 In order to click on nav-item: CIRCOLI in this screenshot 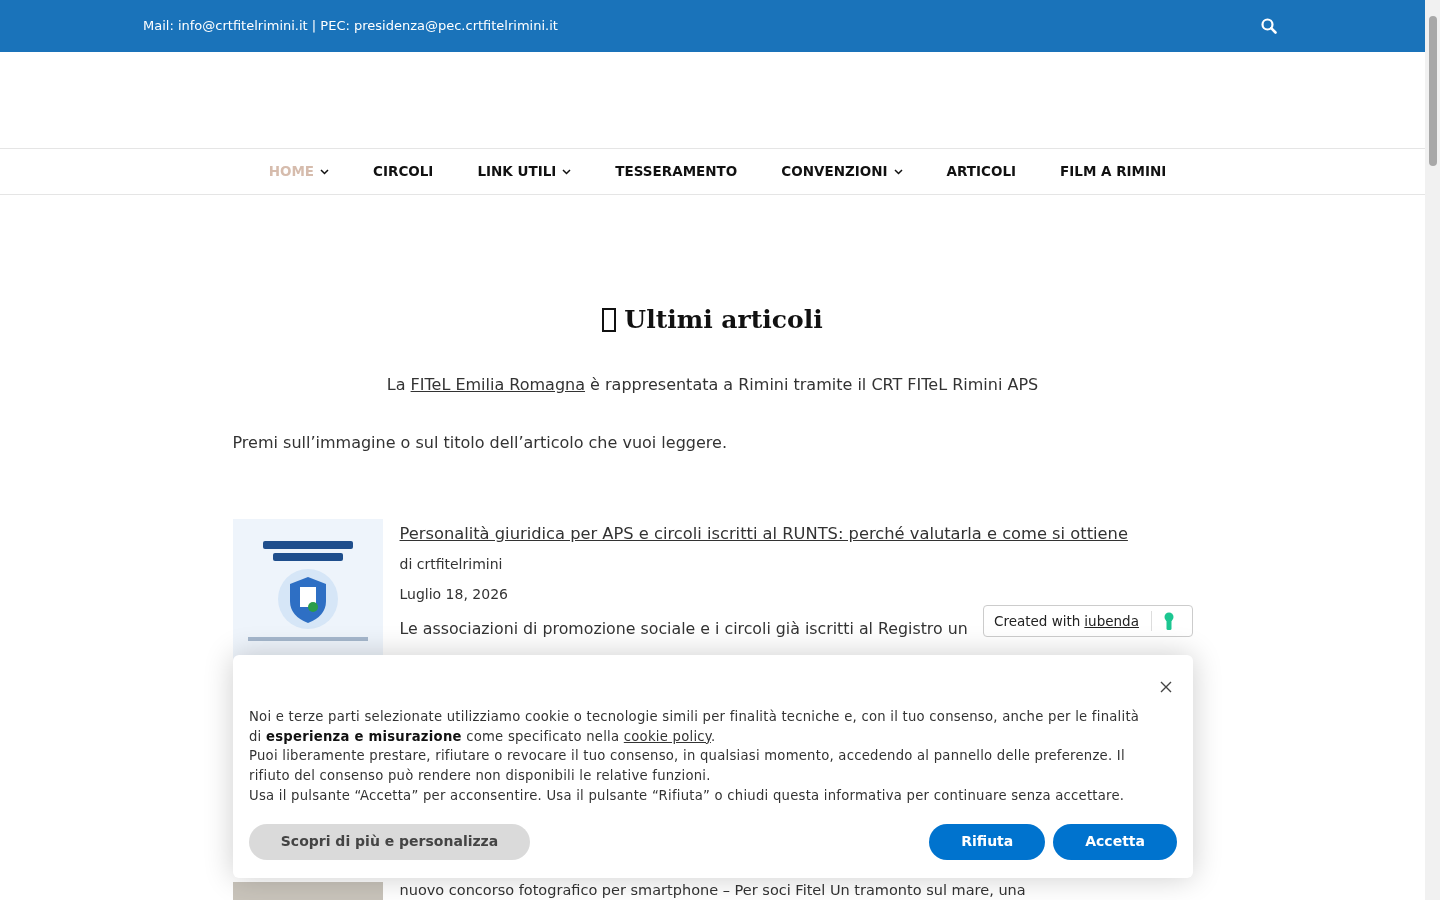, I will do `click(403, 171)`.